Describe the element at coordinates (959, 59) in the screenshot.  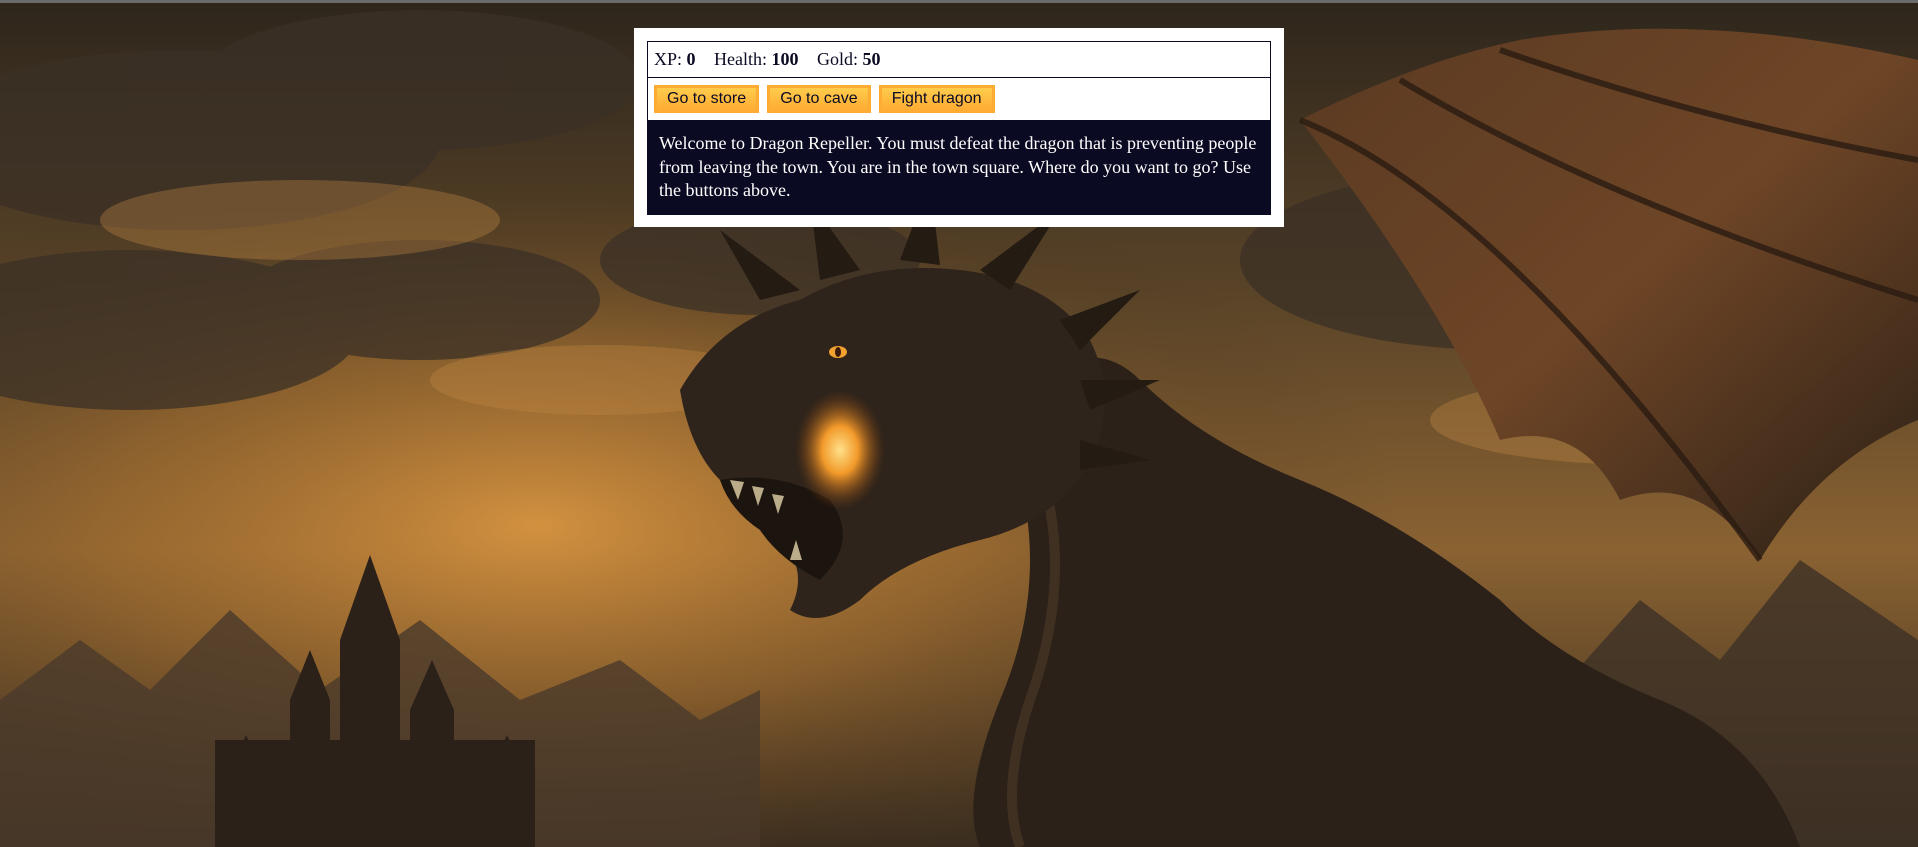
I see `stats-bar: XP: 0 Health: 100 Gold: 50` at that location.